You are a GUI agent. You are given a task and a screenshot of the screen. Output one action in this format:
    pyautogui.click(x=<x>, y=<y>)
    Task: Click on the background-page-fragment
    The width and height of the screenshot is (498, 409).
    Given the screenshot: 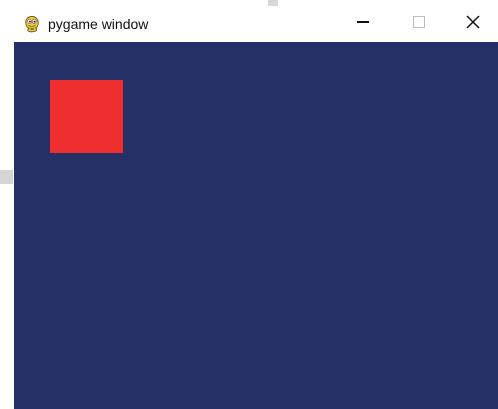 What is the action you would take?
    pyautogui.click(x=6, y=177)
    